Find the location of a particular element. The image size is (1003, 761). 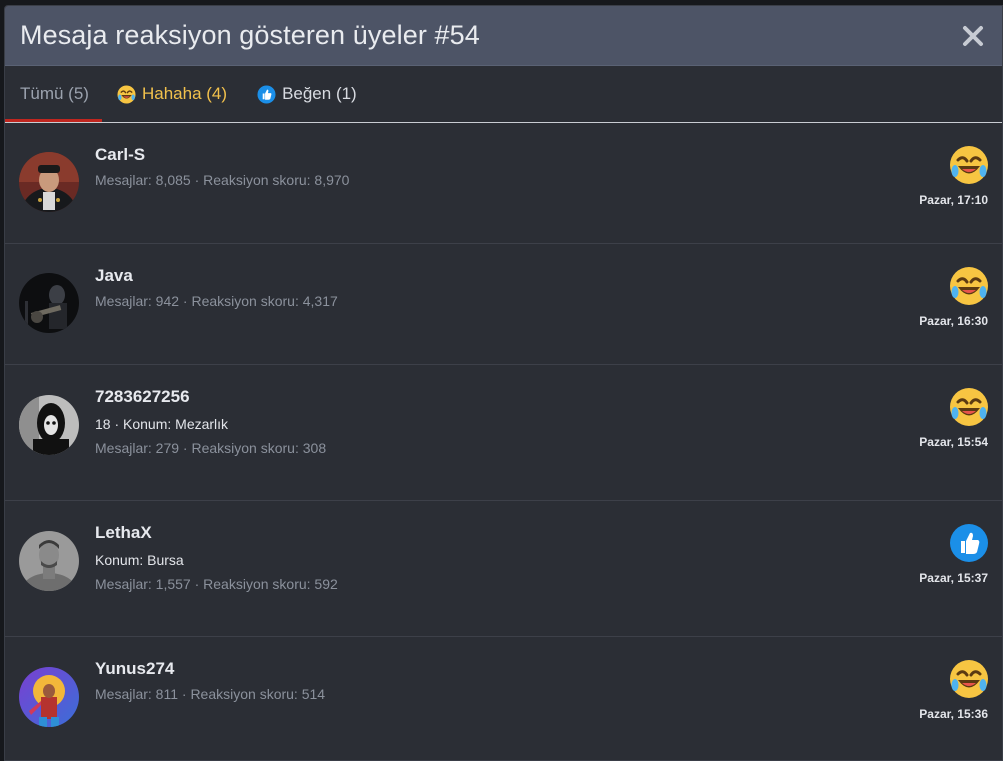

tab-like-label: Beğen (1) is located at coordinates (319, 93).